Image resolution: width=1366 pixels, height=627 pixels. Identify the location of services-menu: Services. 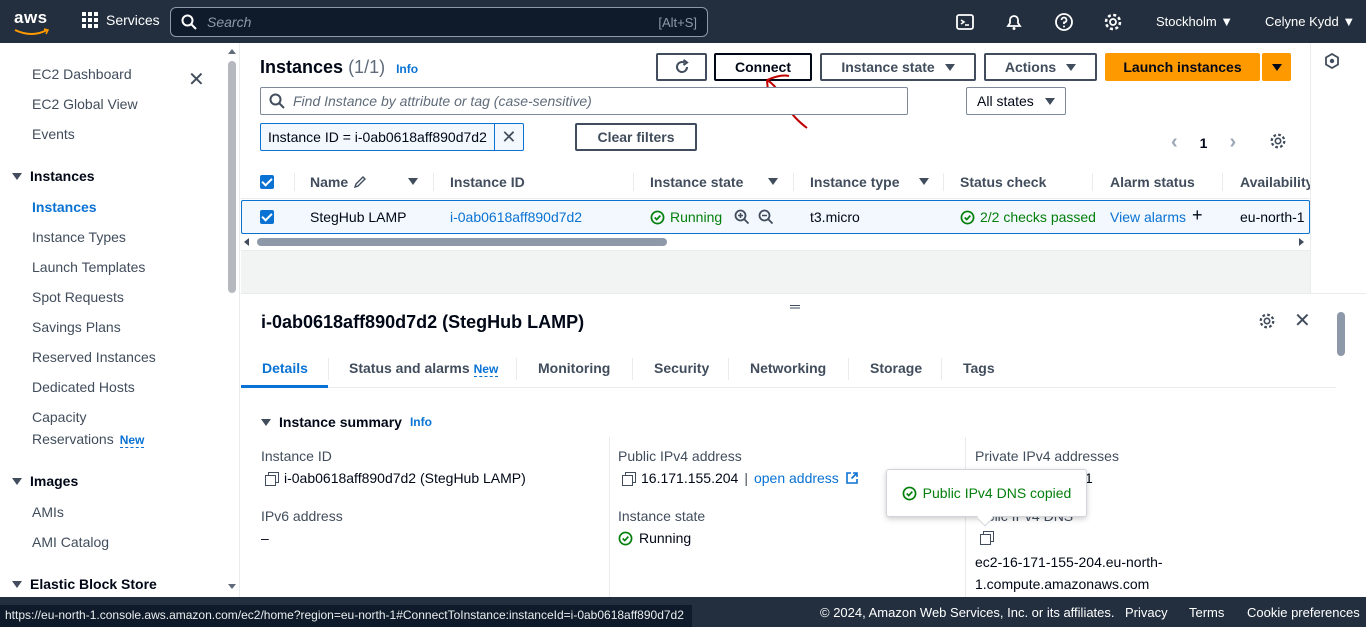
(121, 20).